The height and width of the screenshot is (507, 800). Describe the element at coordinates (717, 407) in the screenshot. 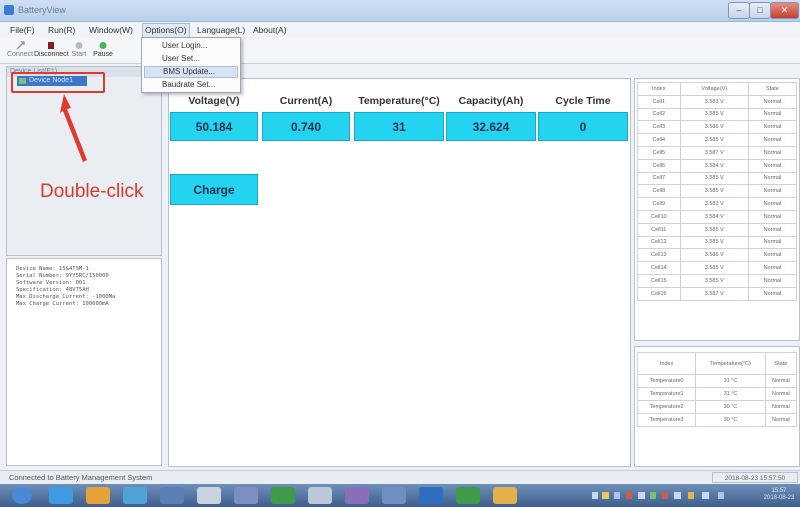

I see `temperature-table-row: Temperature2 30 °C Normal` at that location.